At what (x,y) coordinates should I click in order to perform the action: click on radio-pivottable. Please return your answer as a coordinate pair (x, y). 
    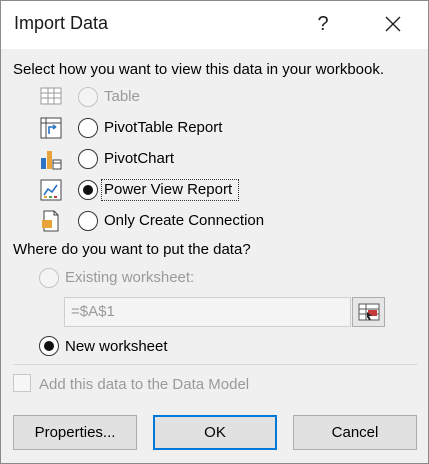
    Looking at the image, I should click on (88, 128).